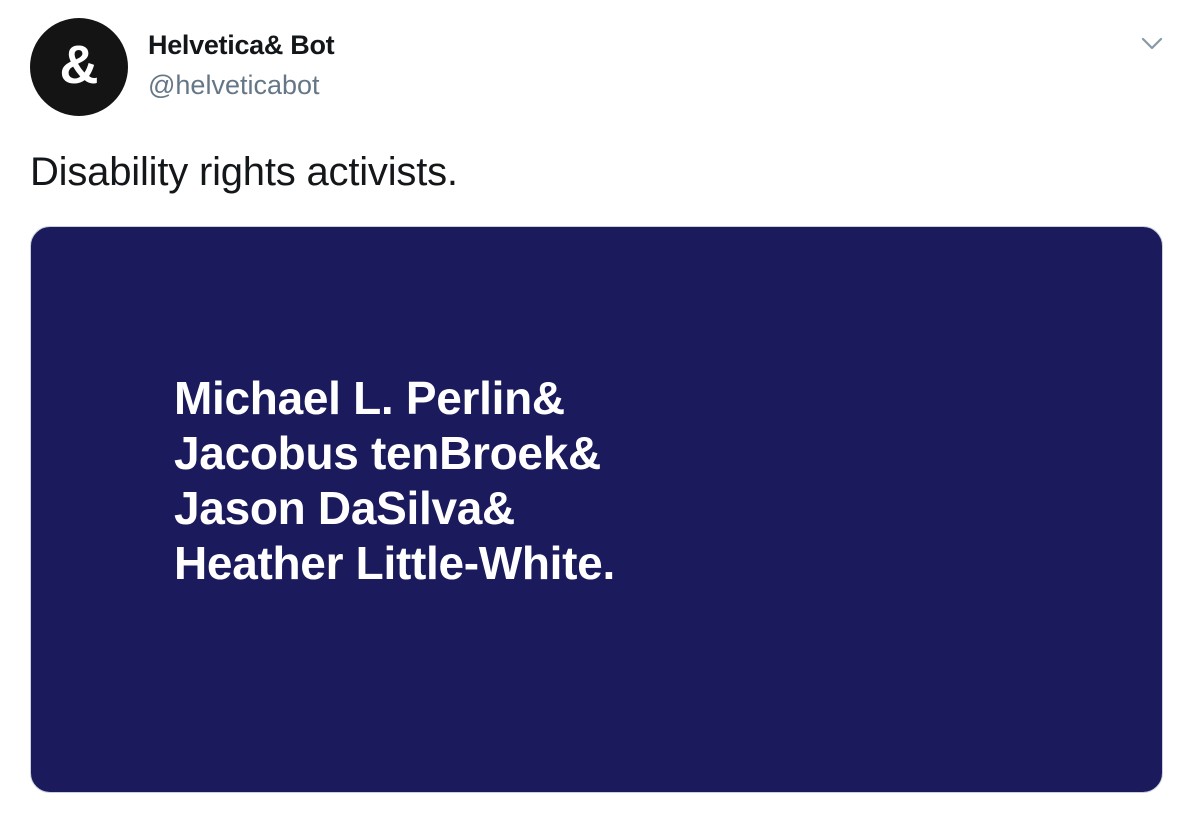  What do you see at coordinates (369, 398) in the screenshot?
I see `media-line: Michael L. Perlin&` at bounding box center [369, 398].